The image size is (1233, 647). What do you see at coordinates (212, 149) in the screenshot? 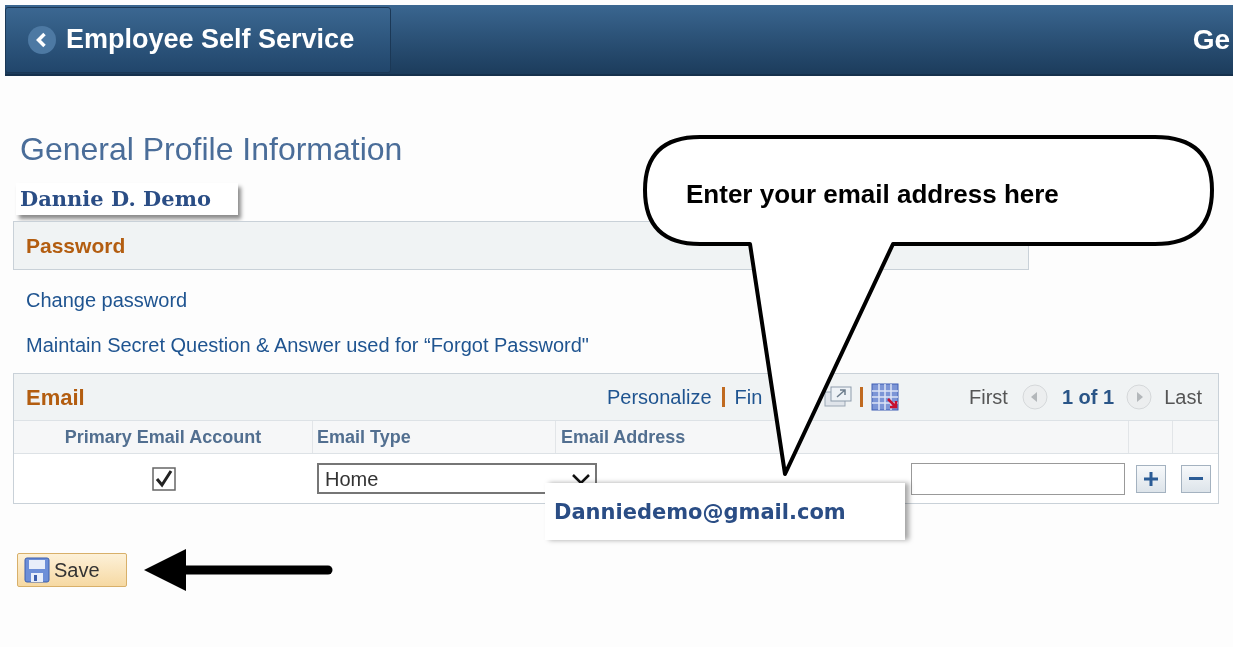
I see `page-heading: General Profile Information` at bounding box center [212, 149].